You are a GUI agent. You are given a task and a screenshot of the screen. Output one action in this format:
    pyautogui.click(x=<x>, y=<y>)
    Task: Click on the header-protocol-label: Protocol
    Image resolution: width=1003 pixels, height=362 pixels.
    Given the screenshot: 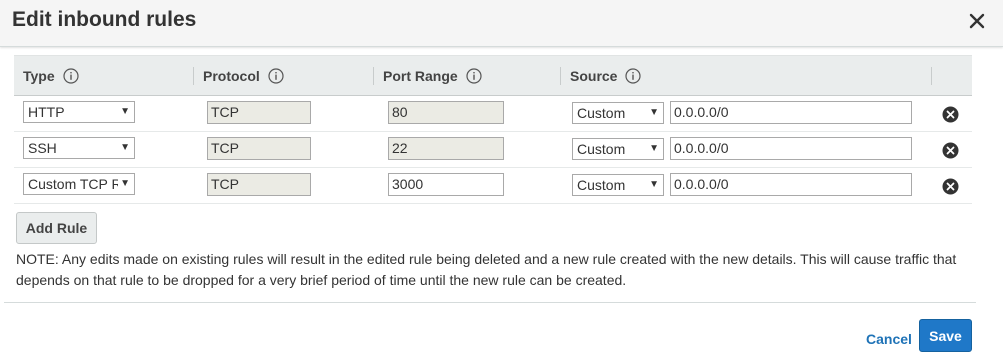 What is the action you would take?
    pyautogui.click(x=231, y=75)
    